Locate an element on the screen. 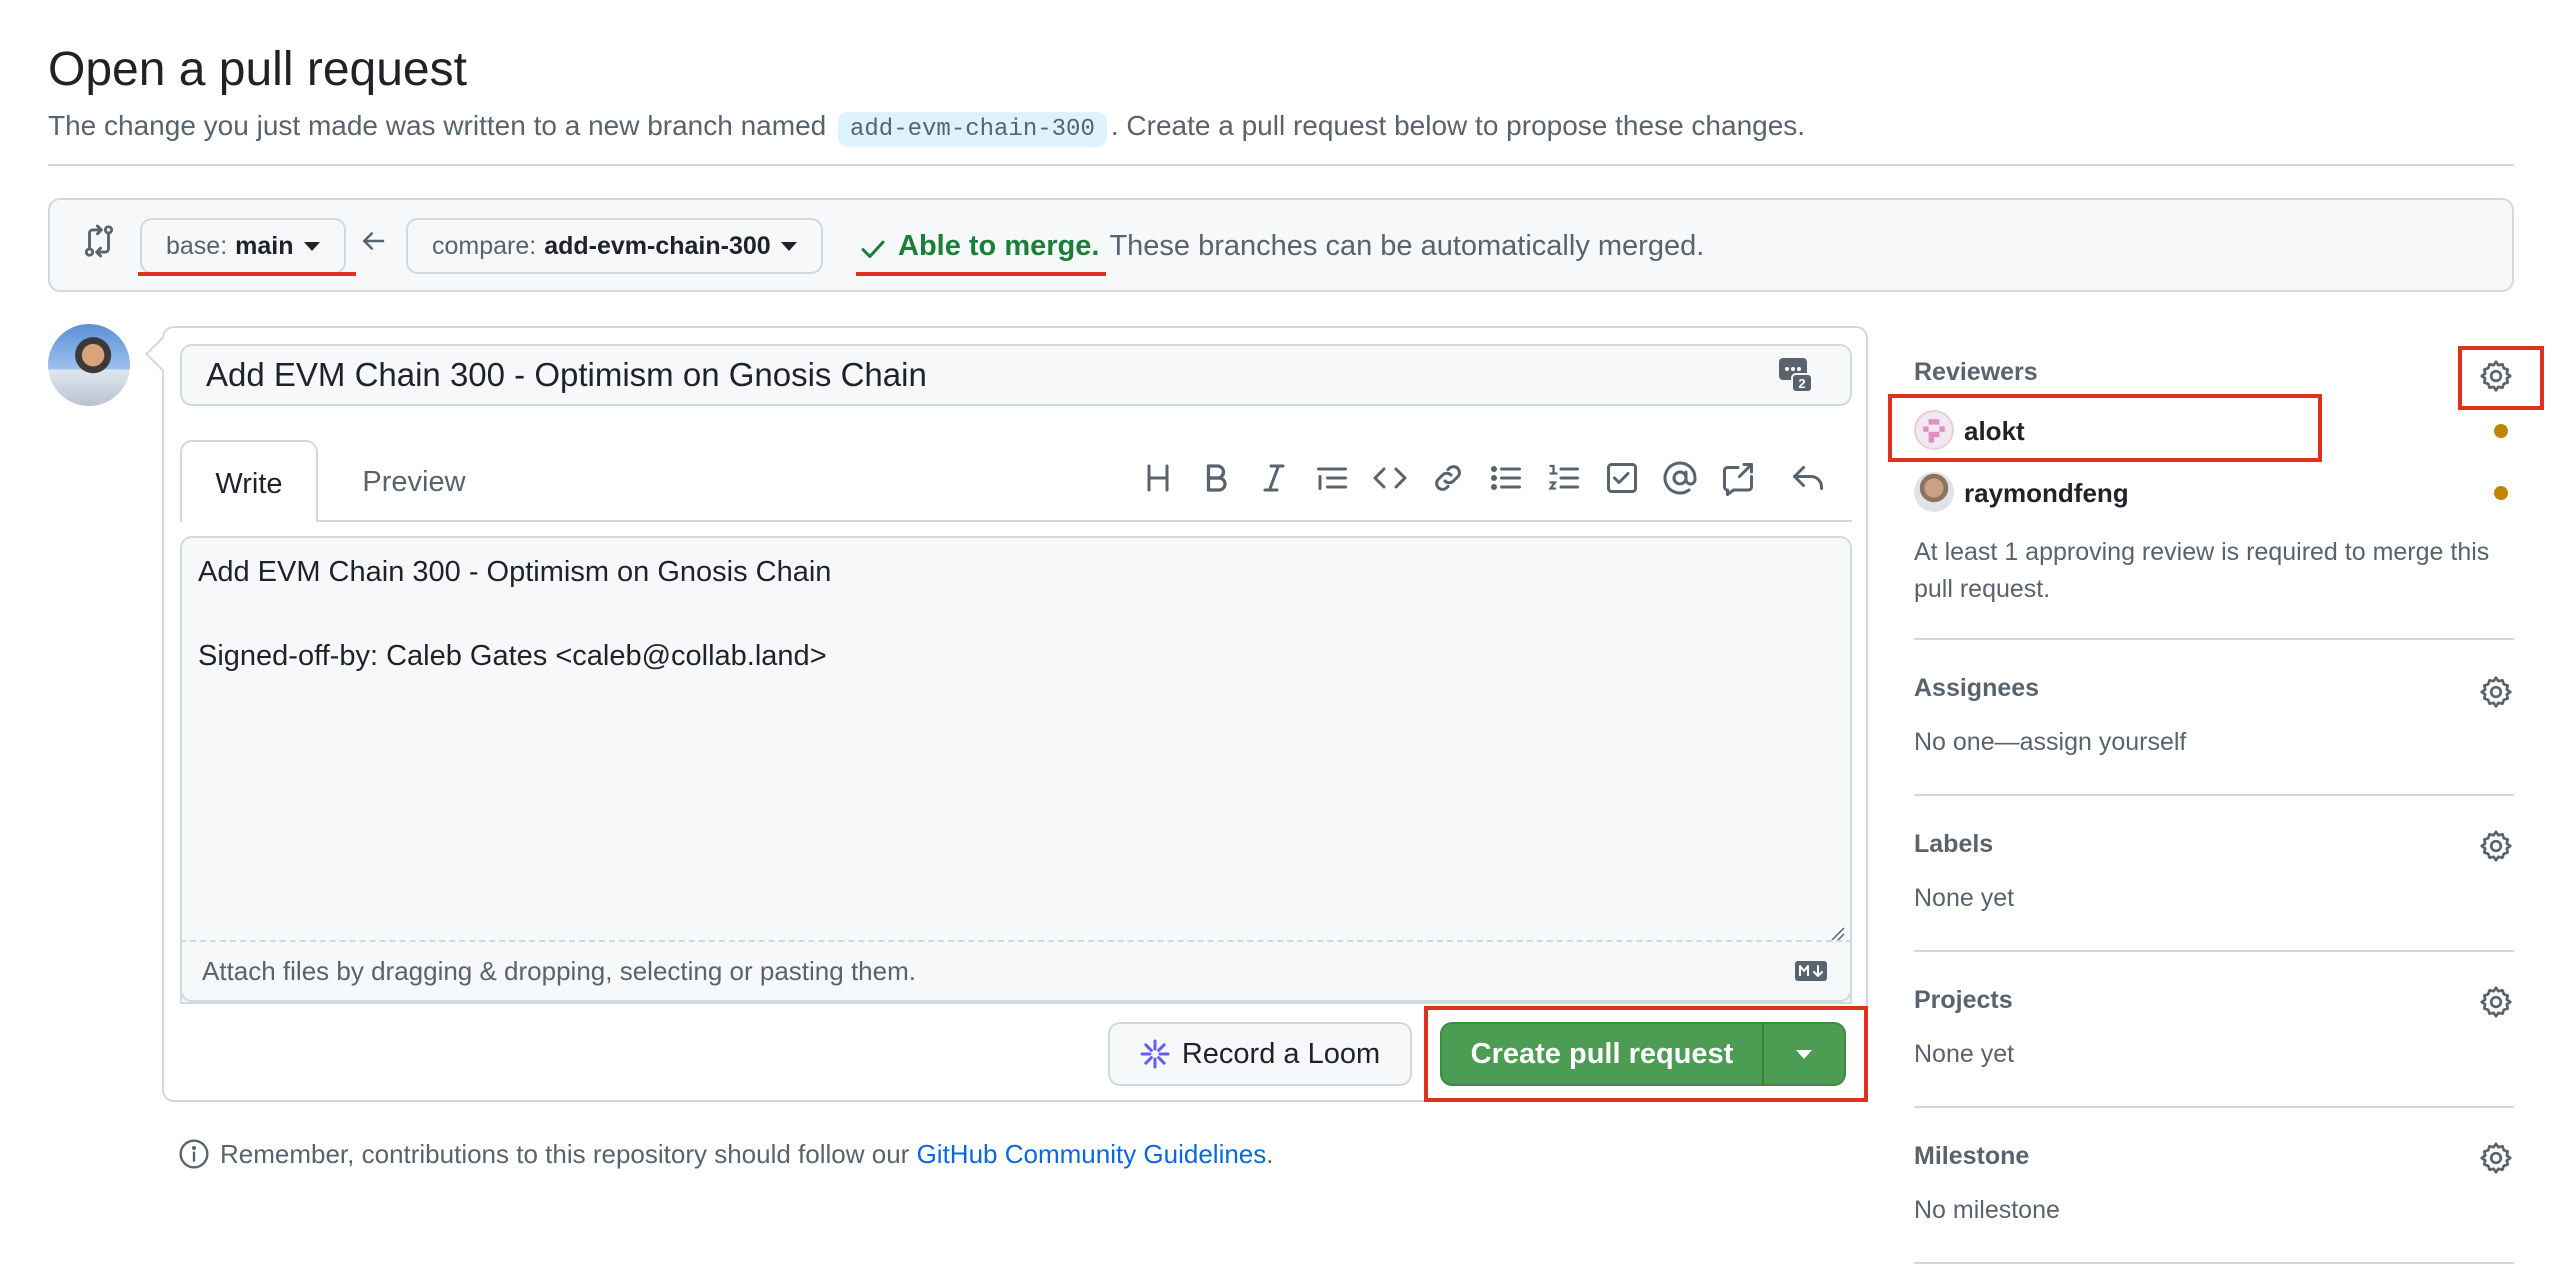  reviewer-name: raymondfeng is located at coordinates (2046, 493).